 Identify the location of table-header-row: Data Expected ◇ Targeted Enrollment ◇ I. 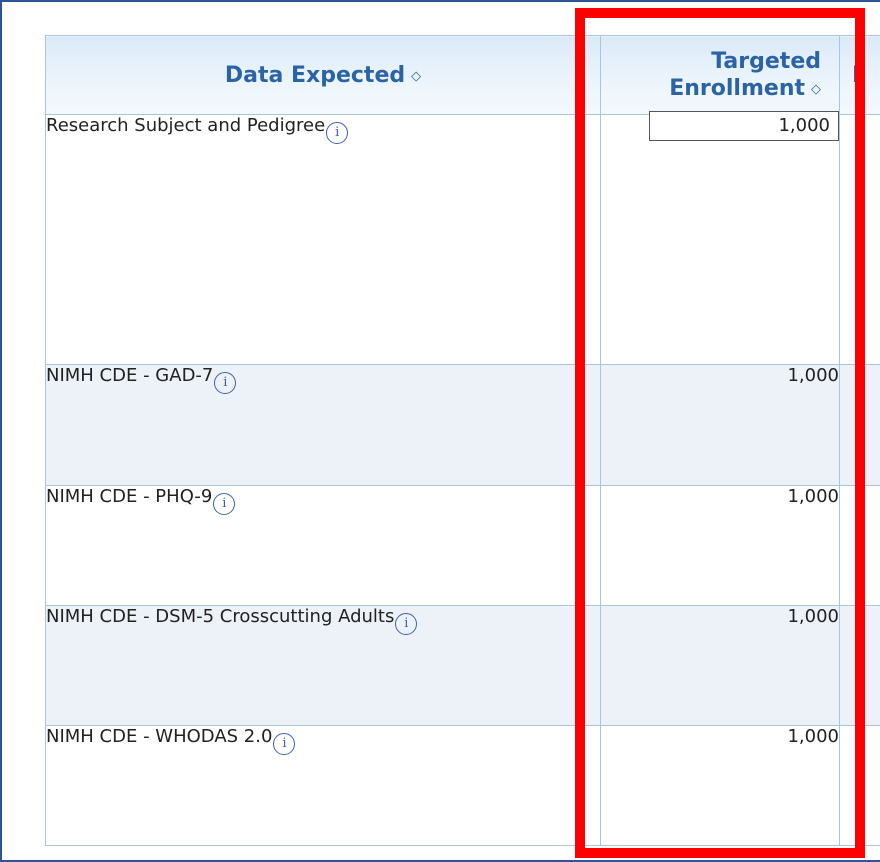
(462, 75).